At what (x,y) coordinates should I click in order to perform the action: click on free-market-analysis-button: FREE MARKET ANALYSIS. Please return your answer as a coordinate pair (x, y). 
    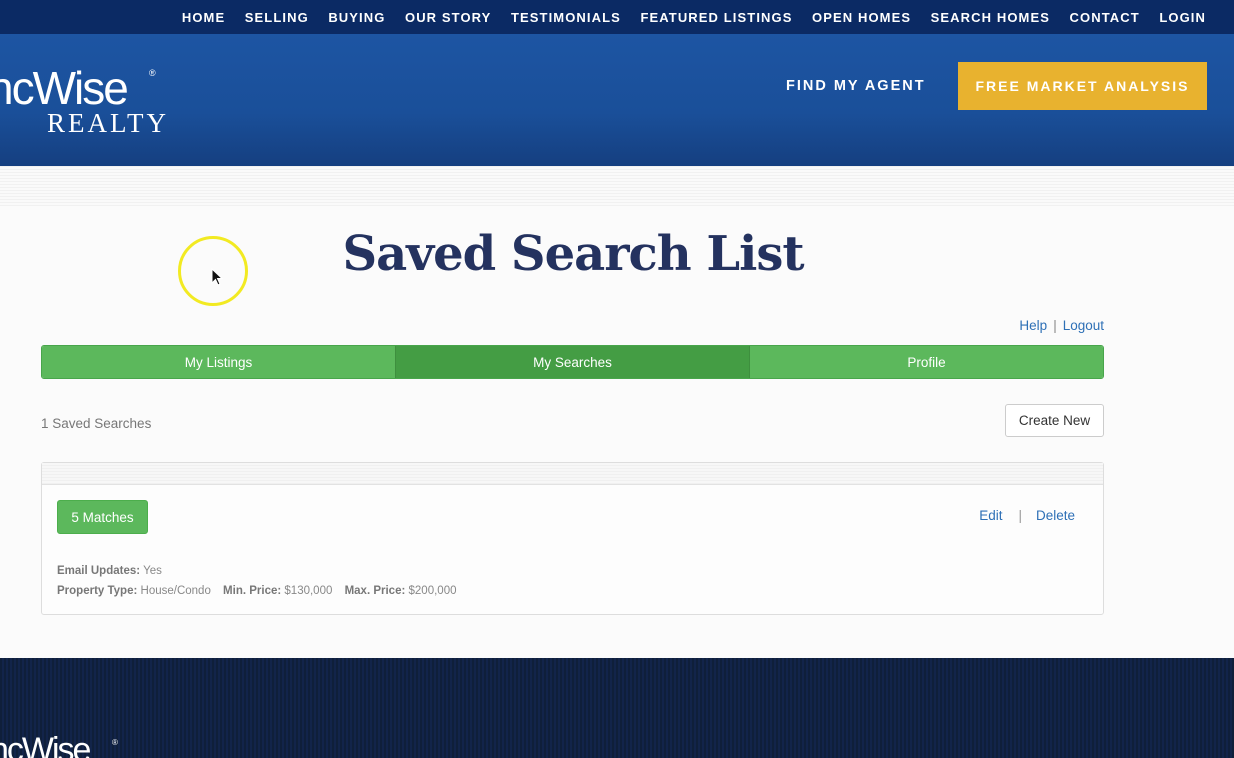
    Looking at the image, I should click on (1082, 86).